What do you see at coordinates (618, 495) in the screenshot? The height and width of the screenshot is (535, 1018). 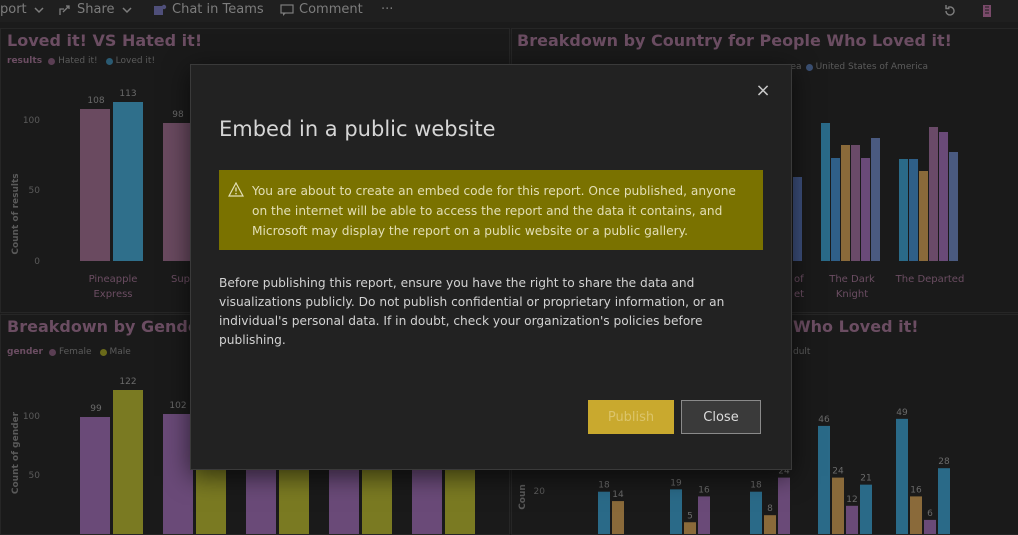 I see `bar-label: 14` at bounding box center [618, 495].